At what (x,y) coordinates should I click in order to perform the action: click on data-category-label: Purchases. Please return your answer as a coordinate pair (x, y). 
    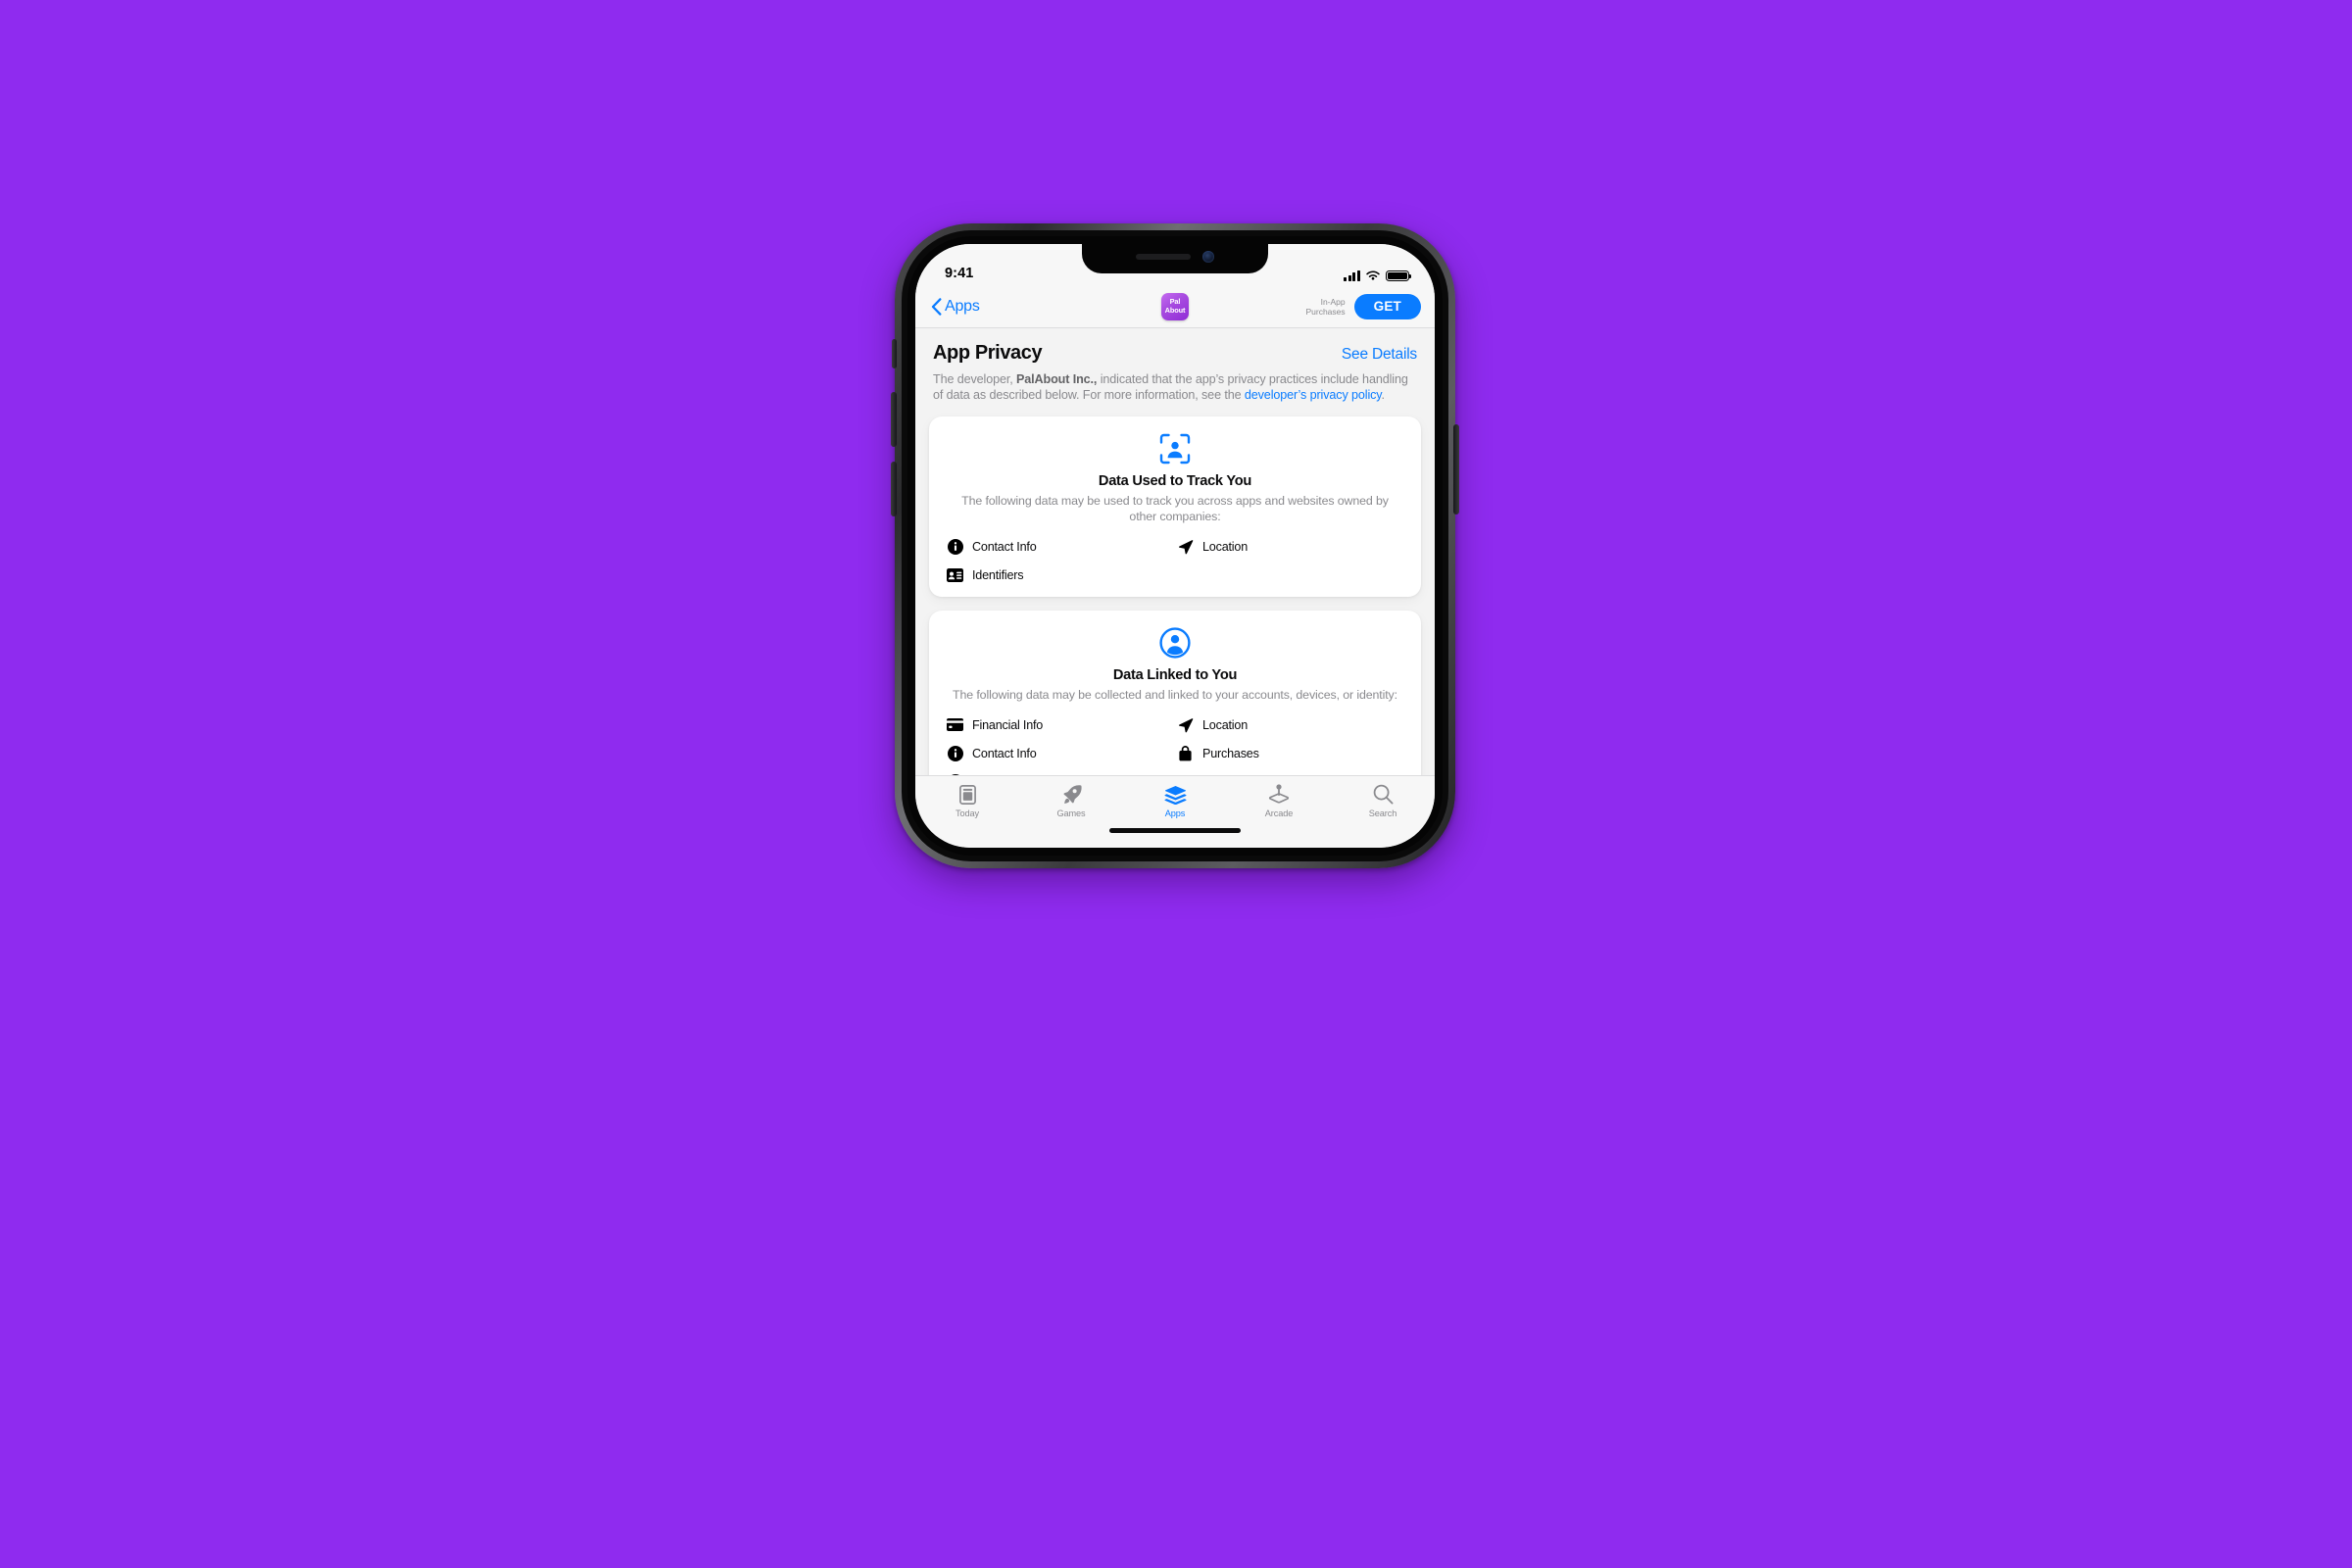
    Looking at the image, I should click on (1230, 753).